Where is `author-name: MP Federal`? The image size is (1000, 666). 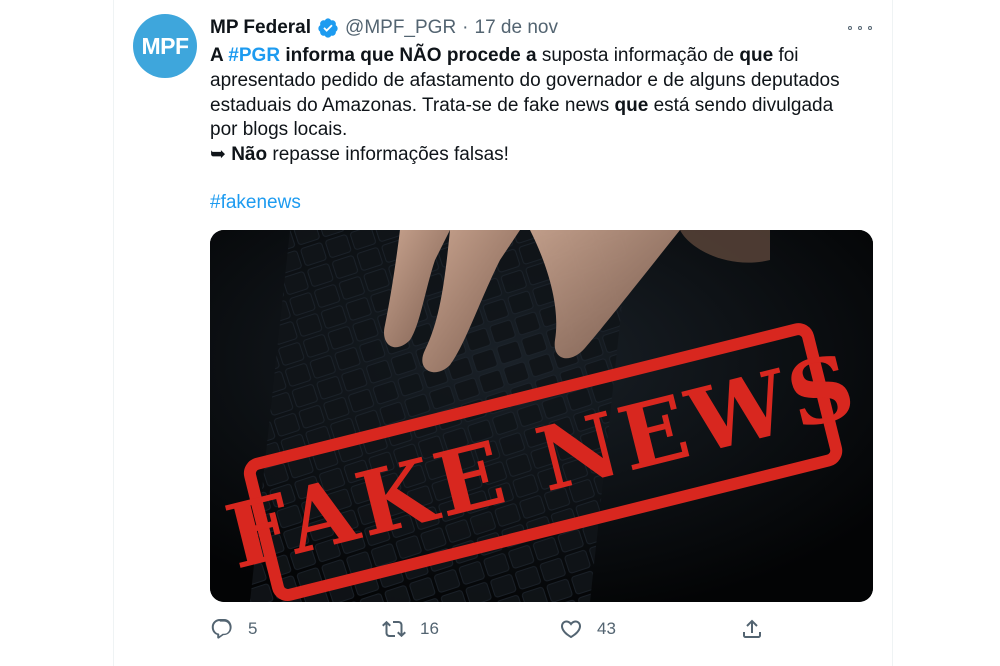
author-name: MP Federal is located at coordinates (260, 28).